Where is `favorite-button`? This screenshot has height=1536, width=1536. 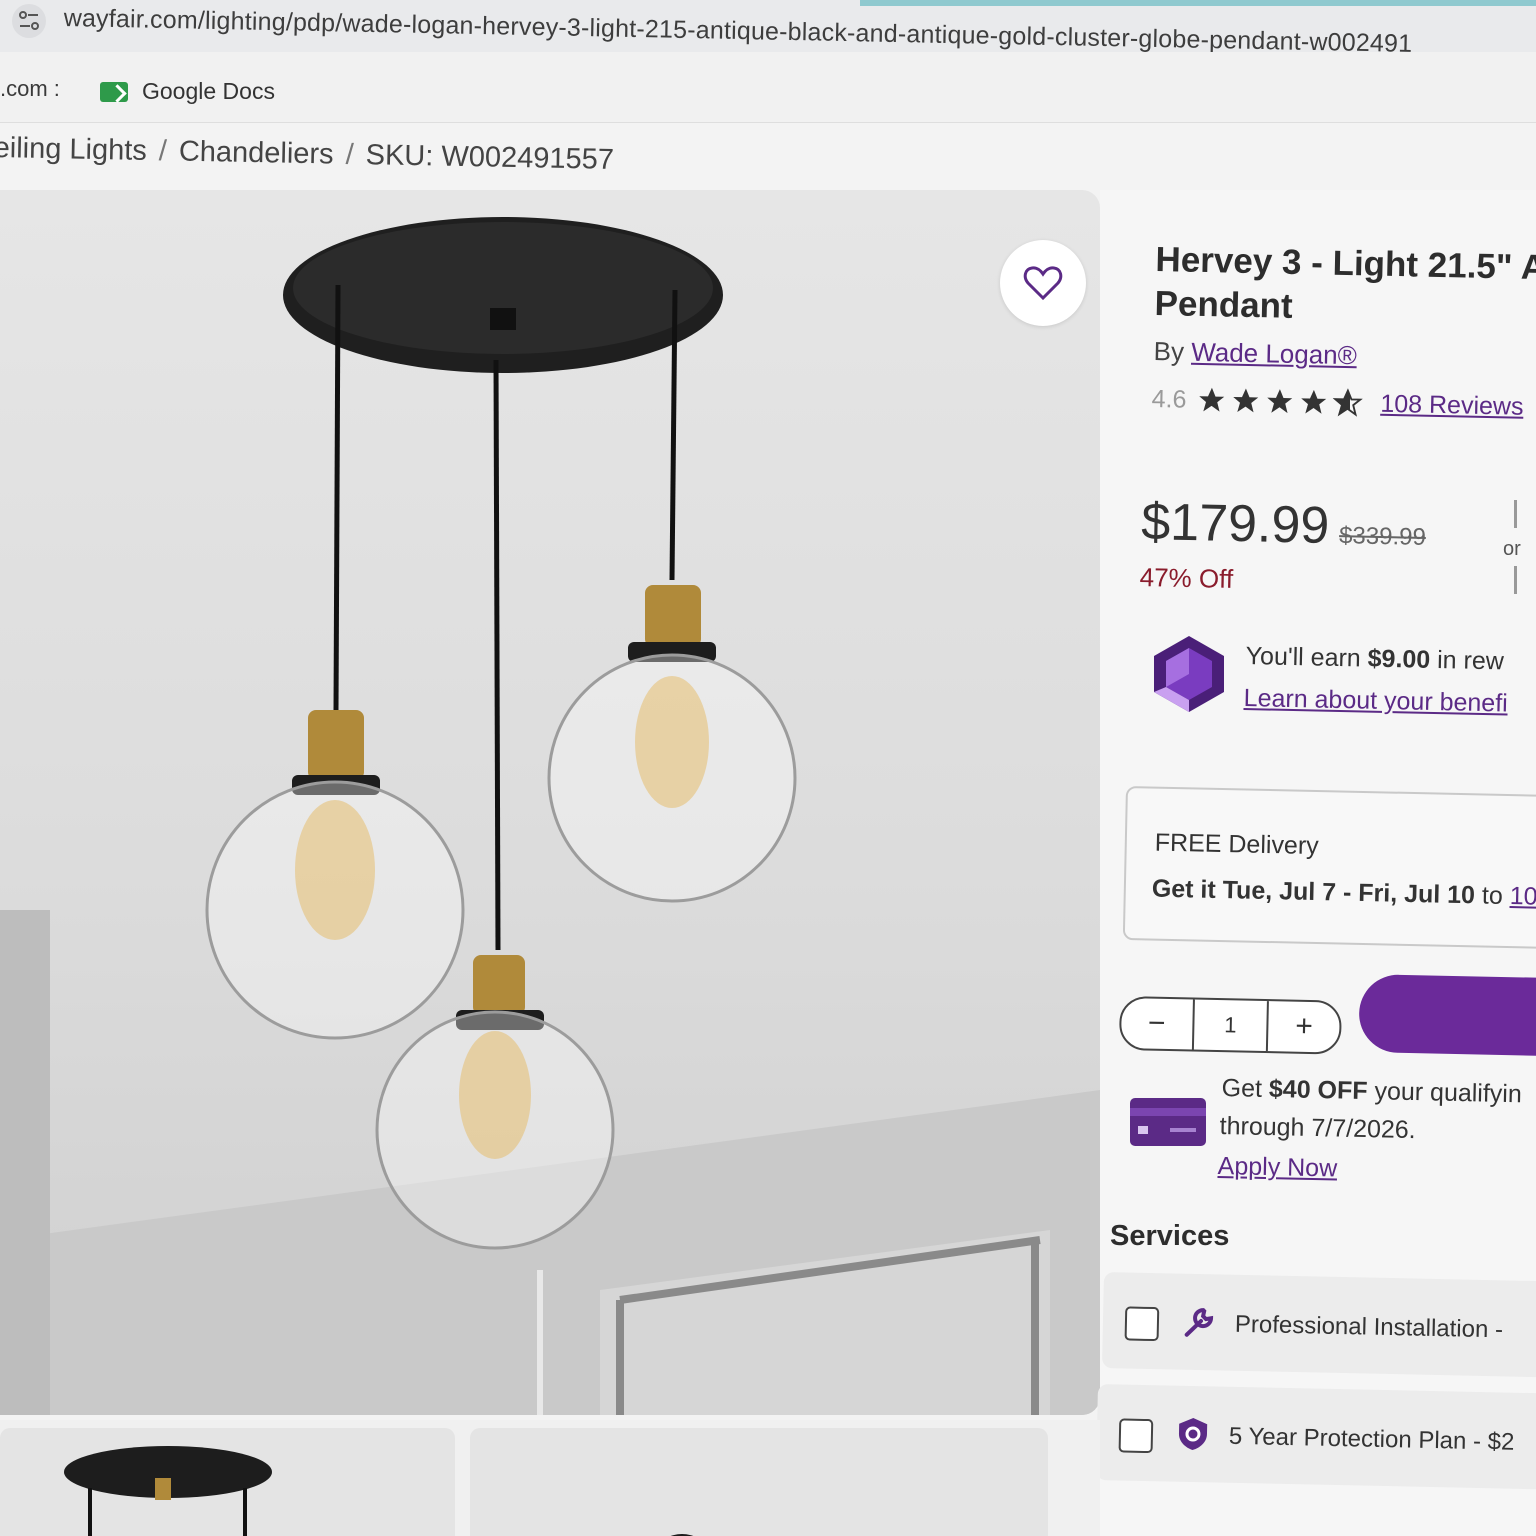 favorite-button is located at coordinates (1043, 283).